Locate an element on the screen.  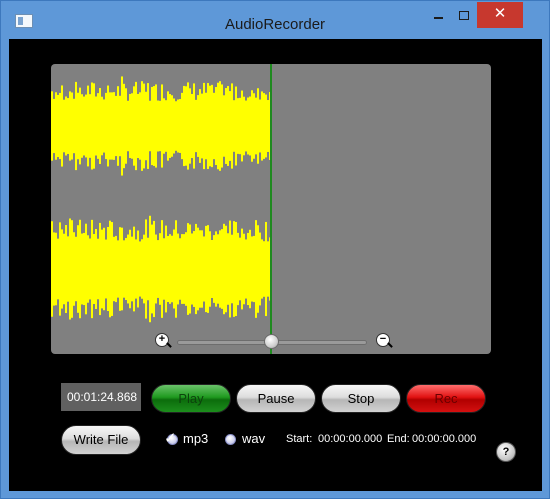
zoom-out-icon: − is located at coordinates (383, 340).